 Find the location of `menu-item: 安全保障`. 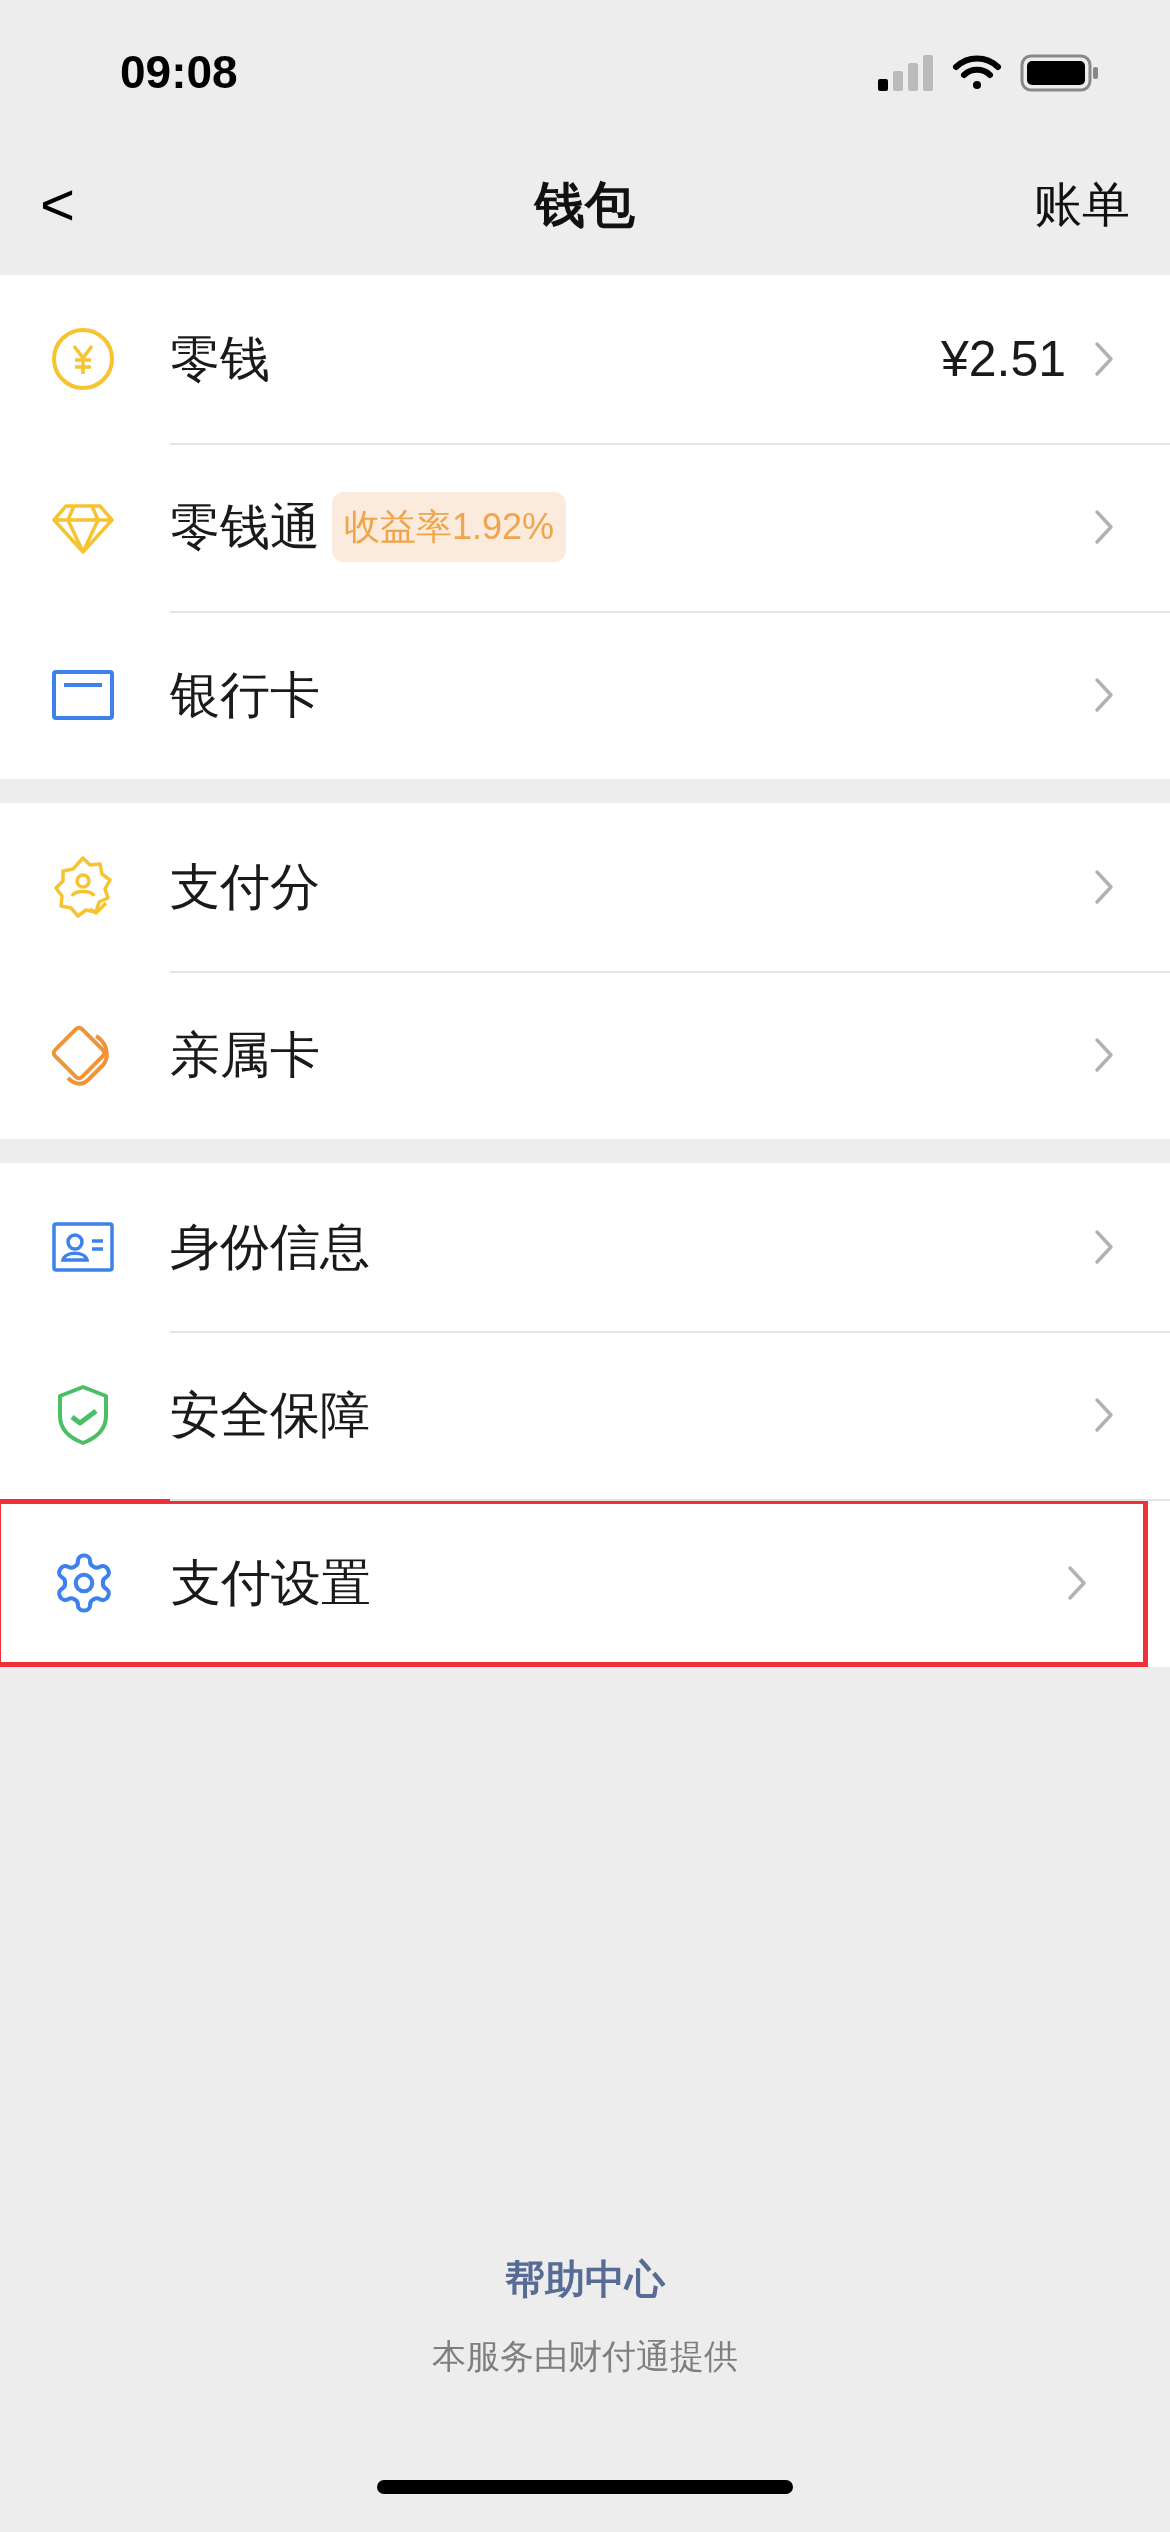

menu-item: 安全保障 is located at coordinates (585, 1415).